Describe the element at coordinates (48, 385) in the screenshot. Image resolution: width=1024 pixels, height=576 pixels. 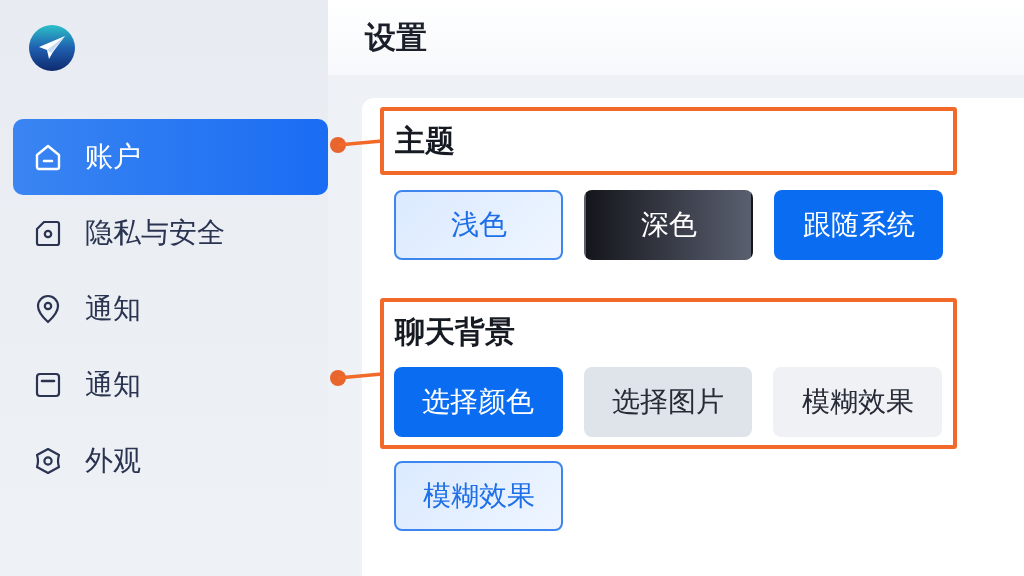
I see `window-icon` at that location.